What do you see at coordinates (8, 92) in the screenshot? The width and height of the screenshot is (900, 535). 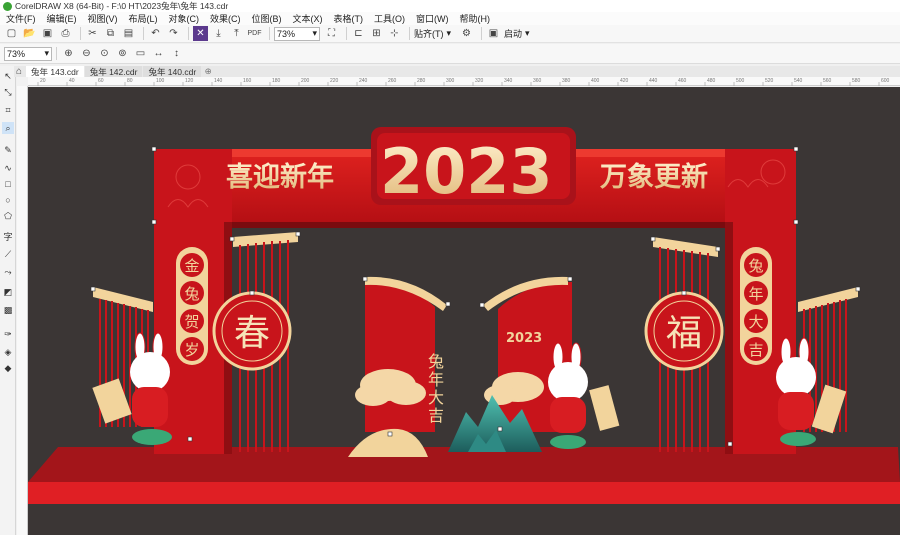 I see `shape-tool-icon: ⤡` at bounding box center [8, 92].